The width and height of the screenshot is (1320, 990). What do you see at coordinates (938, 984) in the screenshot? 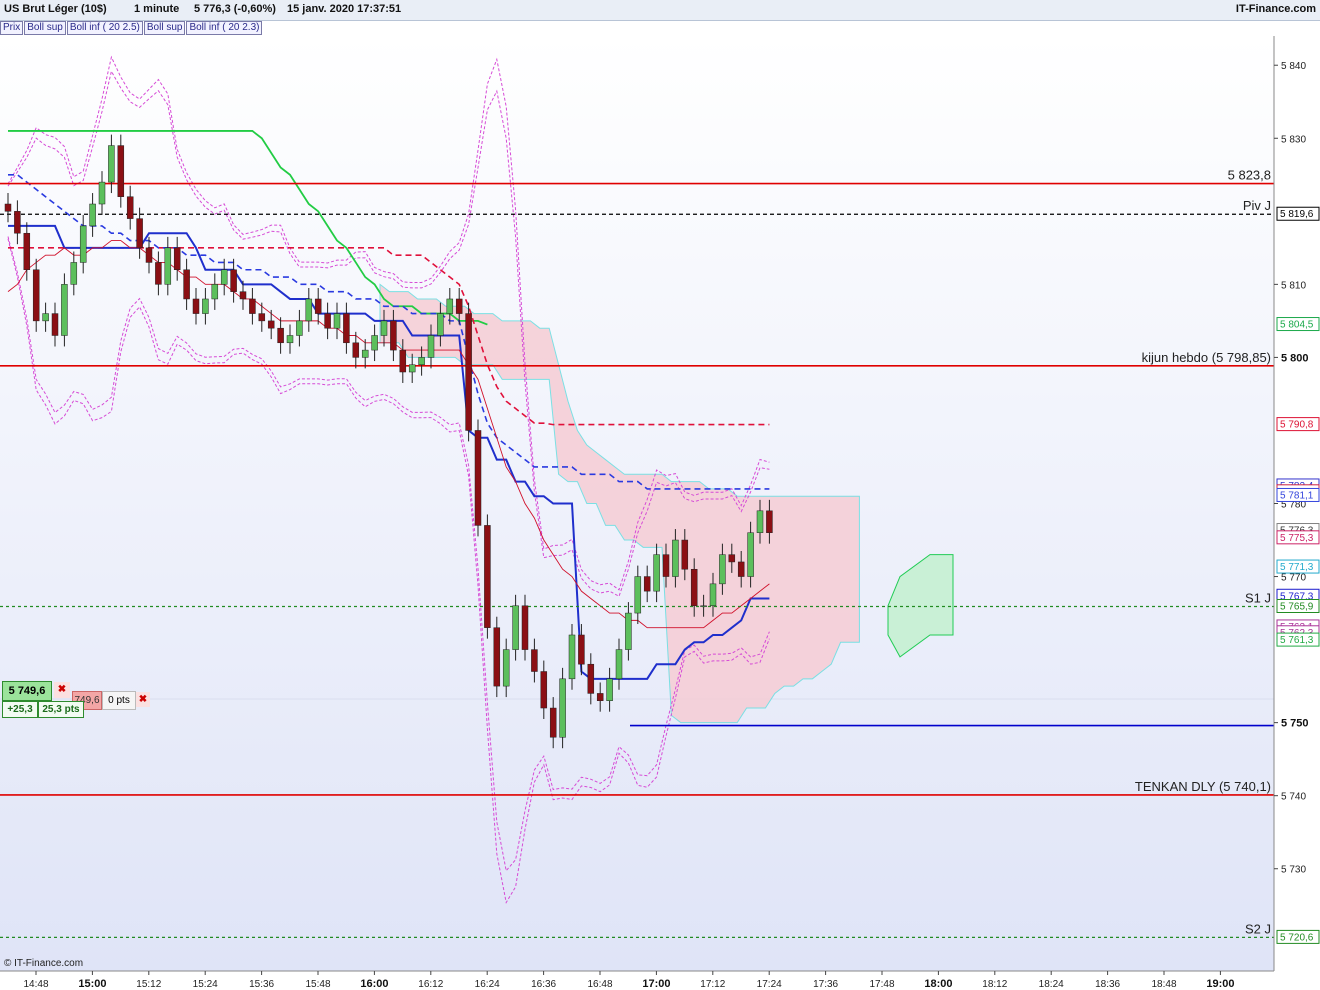
I see `time-tick-label: 18:00` at bounding box center [938, 984].